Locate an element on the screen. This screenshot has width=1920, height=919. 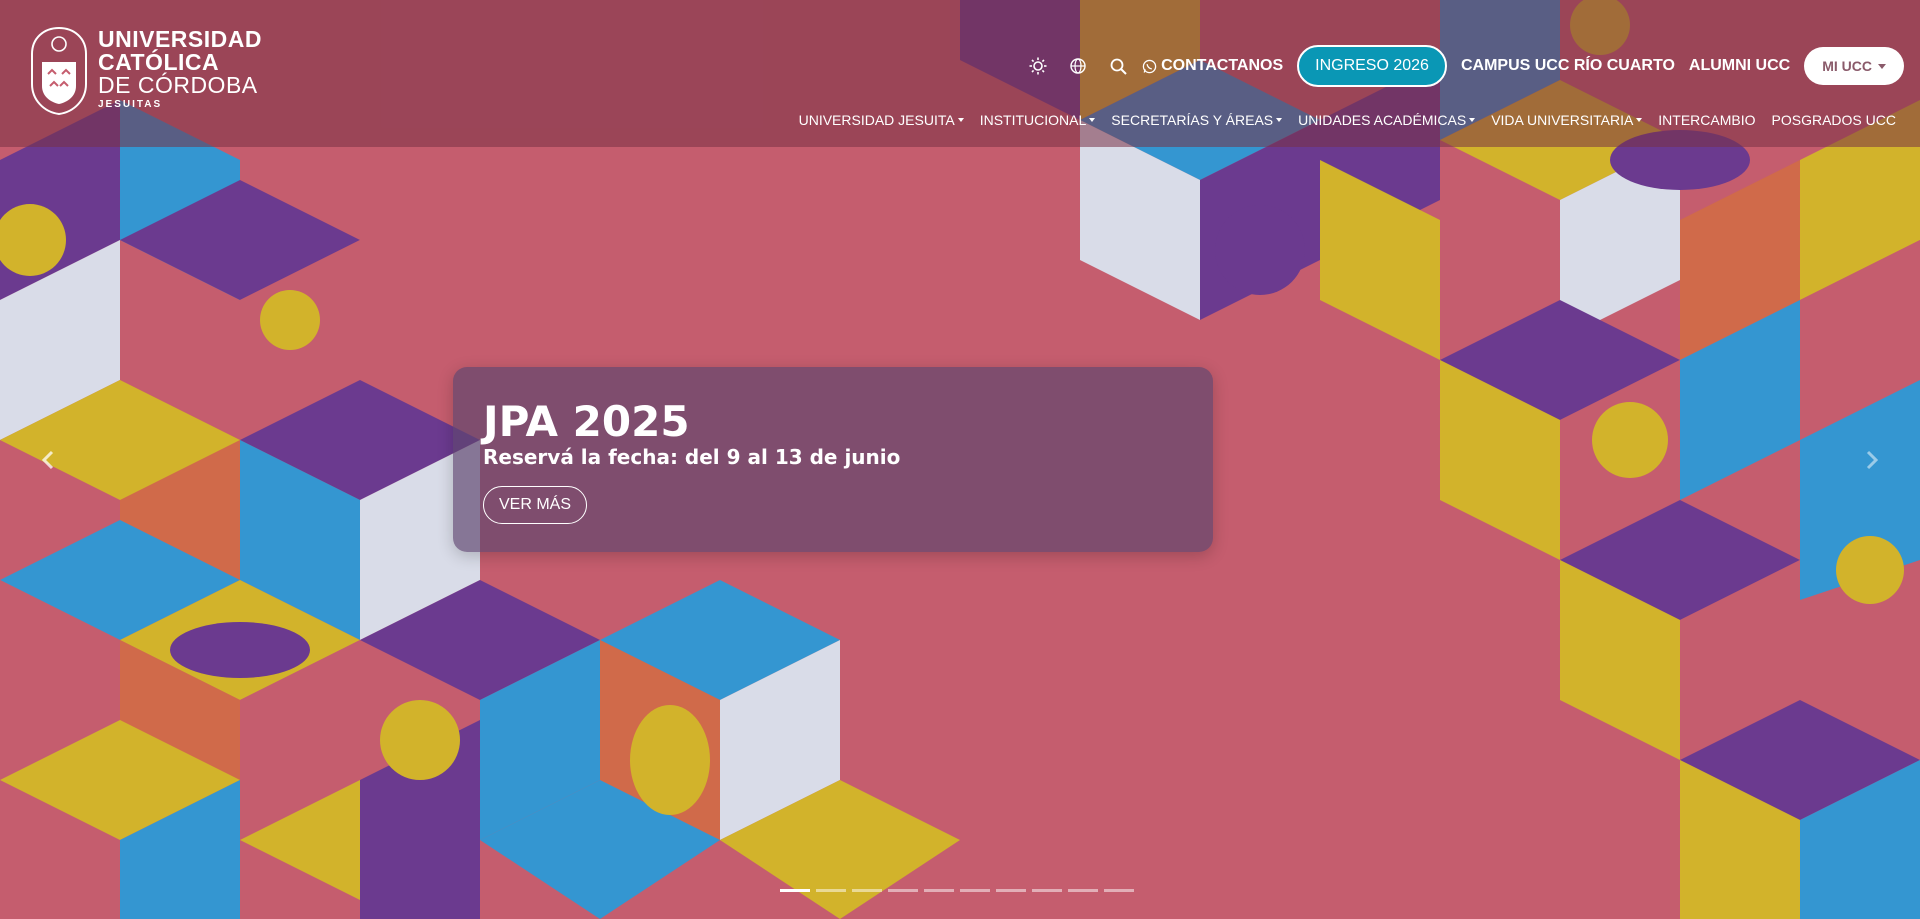
theme-toggle-button is located at coordinates (1038, 66).